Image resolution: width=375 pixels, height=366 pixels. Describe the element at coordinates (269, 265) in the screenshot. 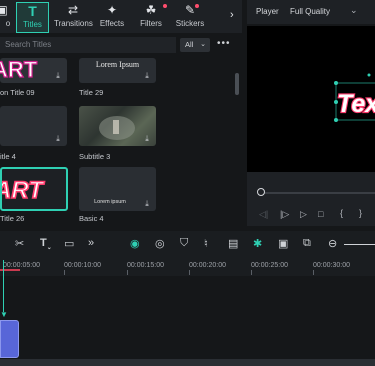

I see `ruler-label: 00:00:25:00` at that location.